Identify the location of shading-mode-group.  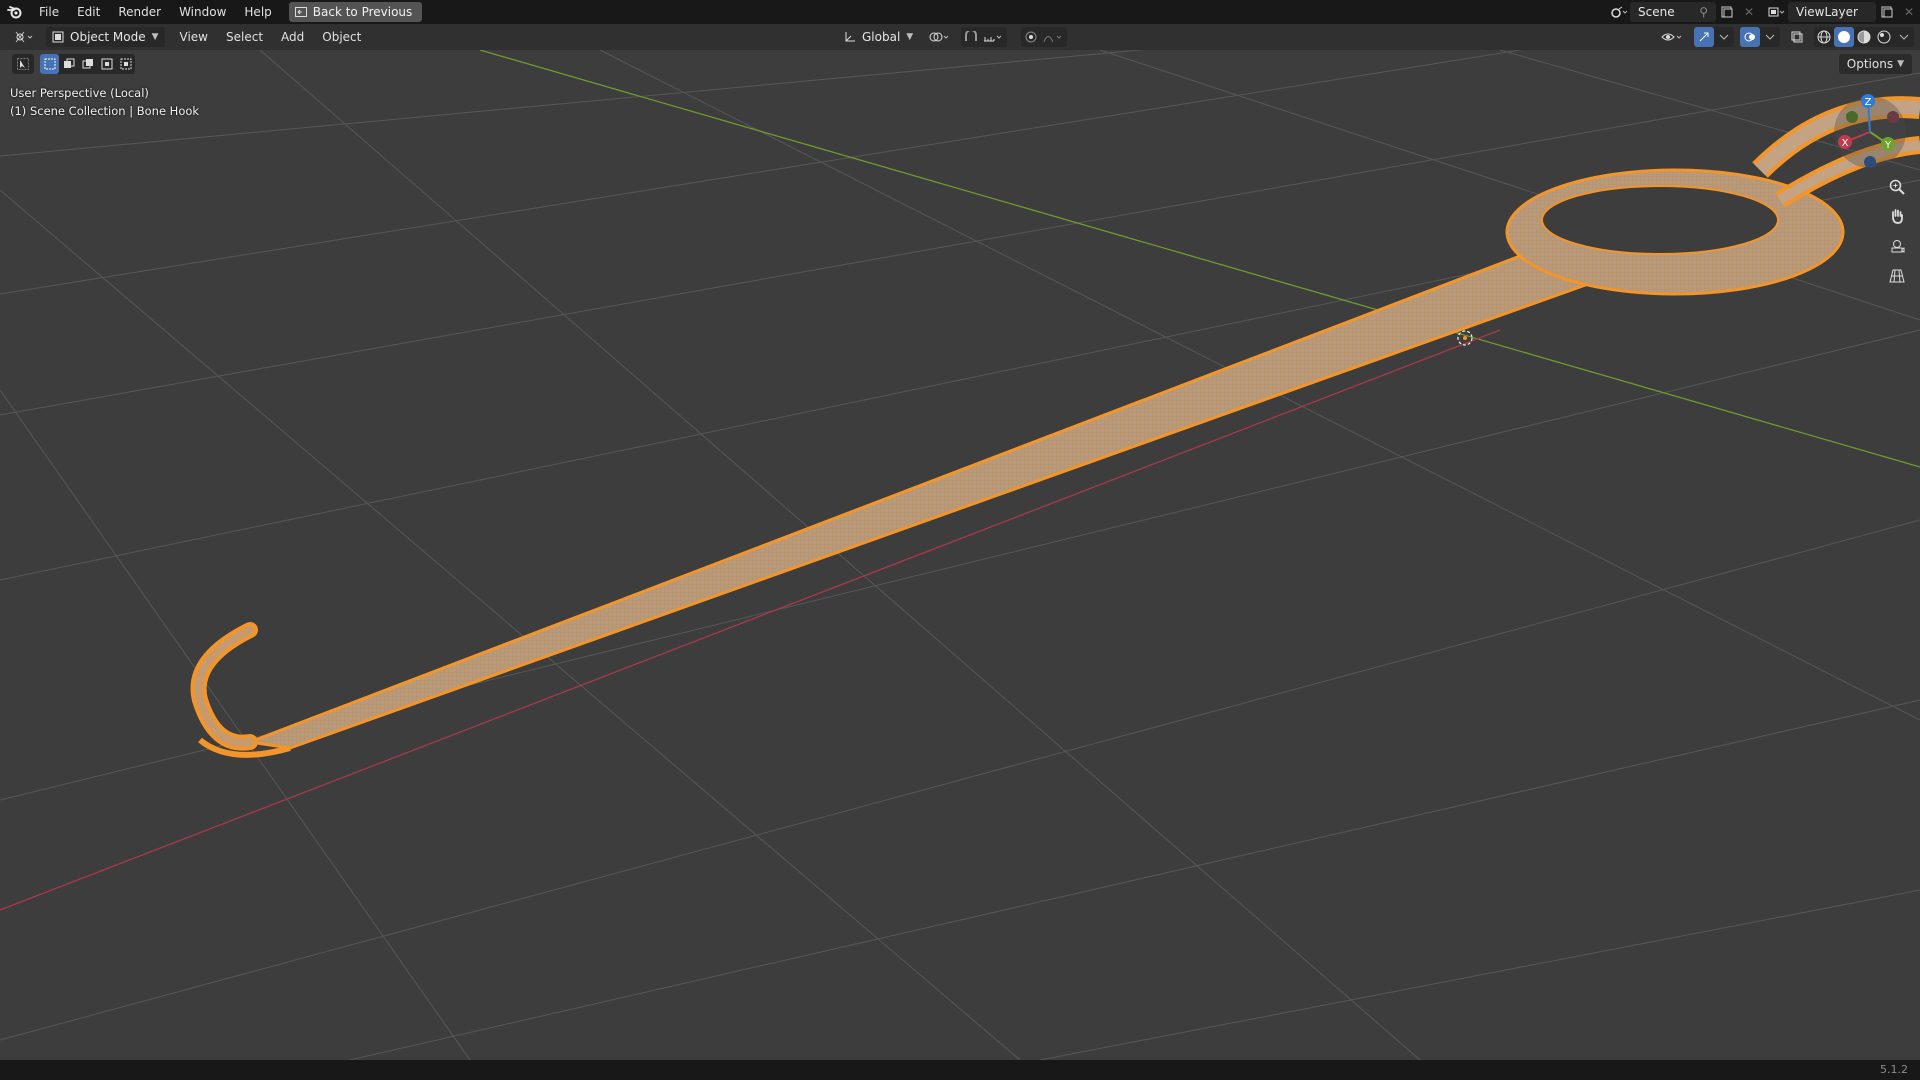
(1864, 37).